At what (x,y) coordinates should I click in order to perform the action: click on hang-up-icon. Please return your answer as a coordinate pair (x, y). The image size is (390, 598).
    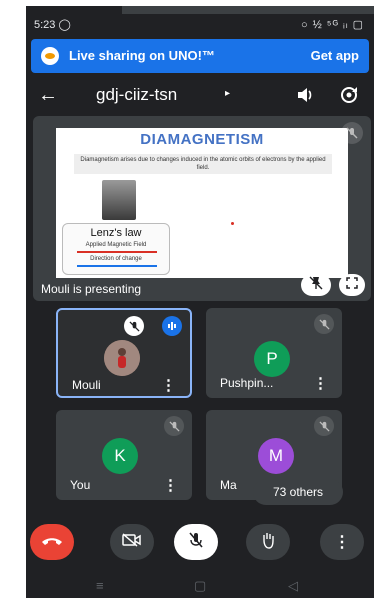
    Looking at the image, I should click on (52, 542).